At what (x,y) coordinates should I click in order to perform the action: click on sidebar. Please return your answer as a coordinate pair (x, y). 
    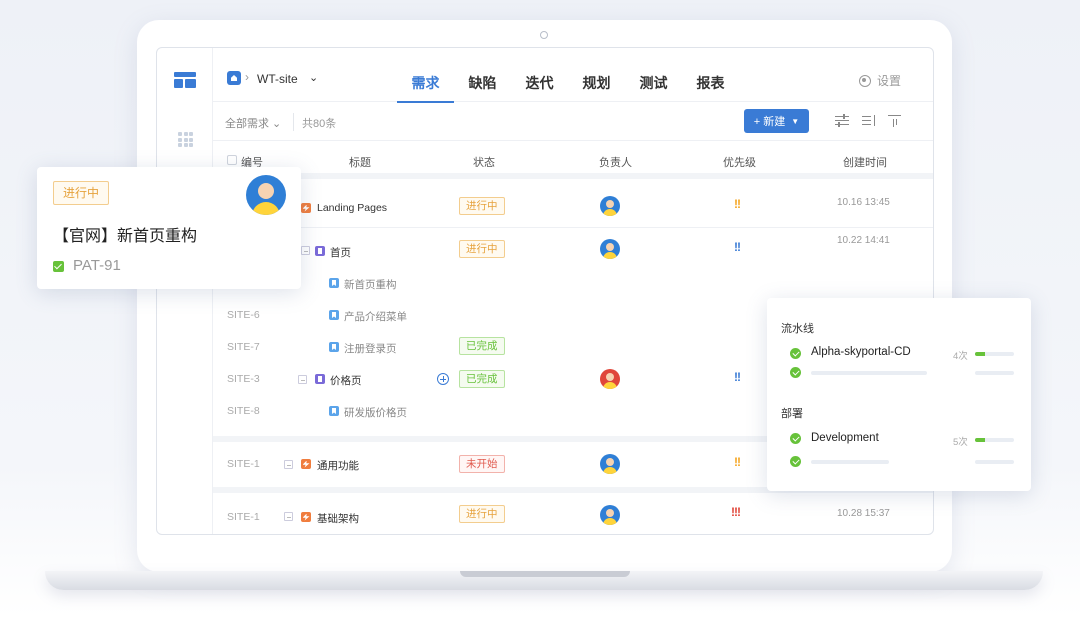
    Looking at the image, I should click on (185, 291).